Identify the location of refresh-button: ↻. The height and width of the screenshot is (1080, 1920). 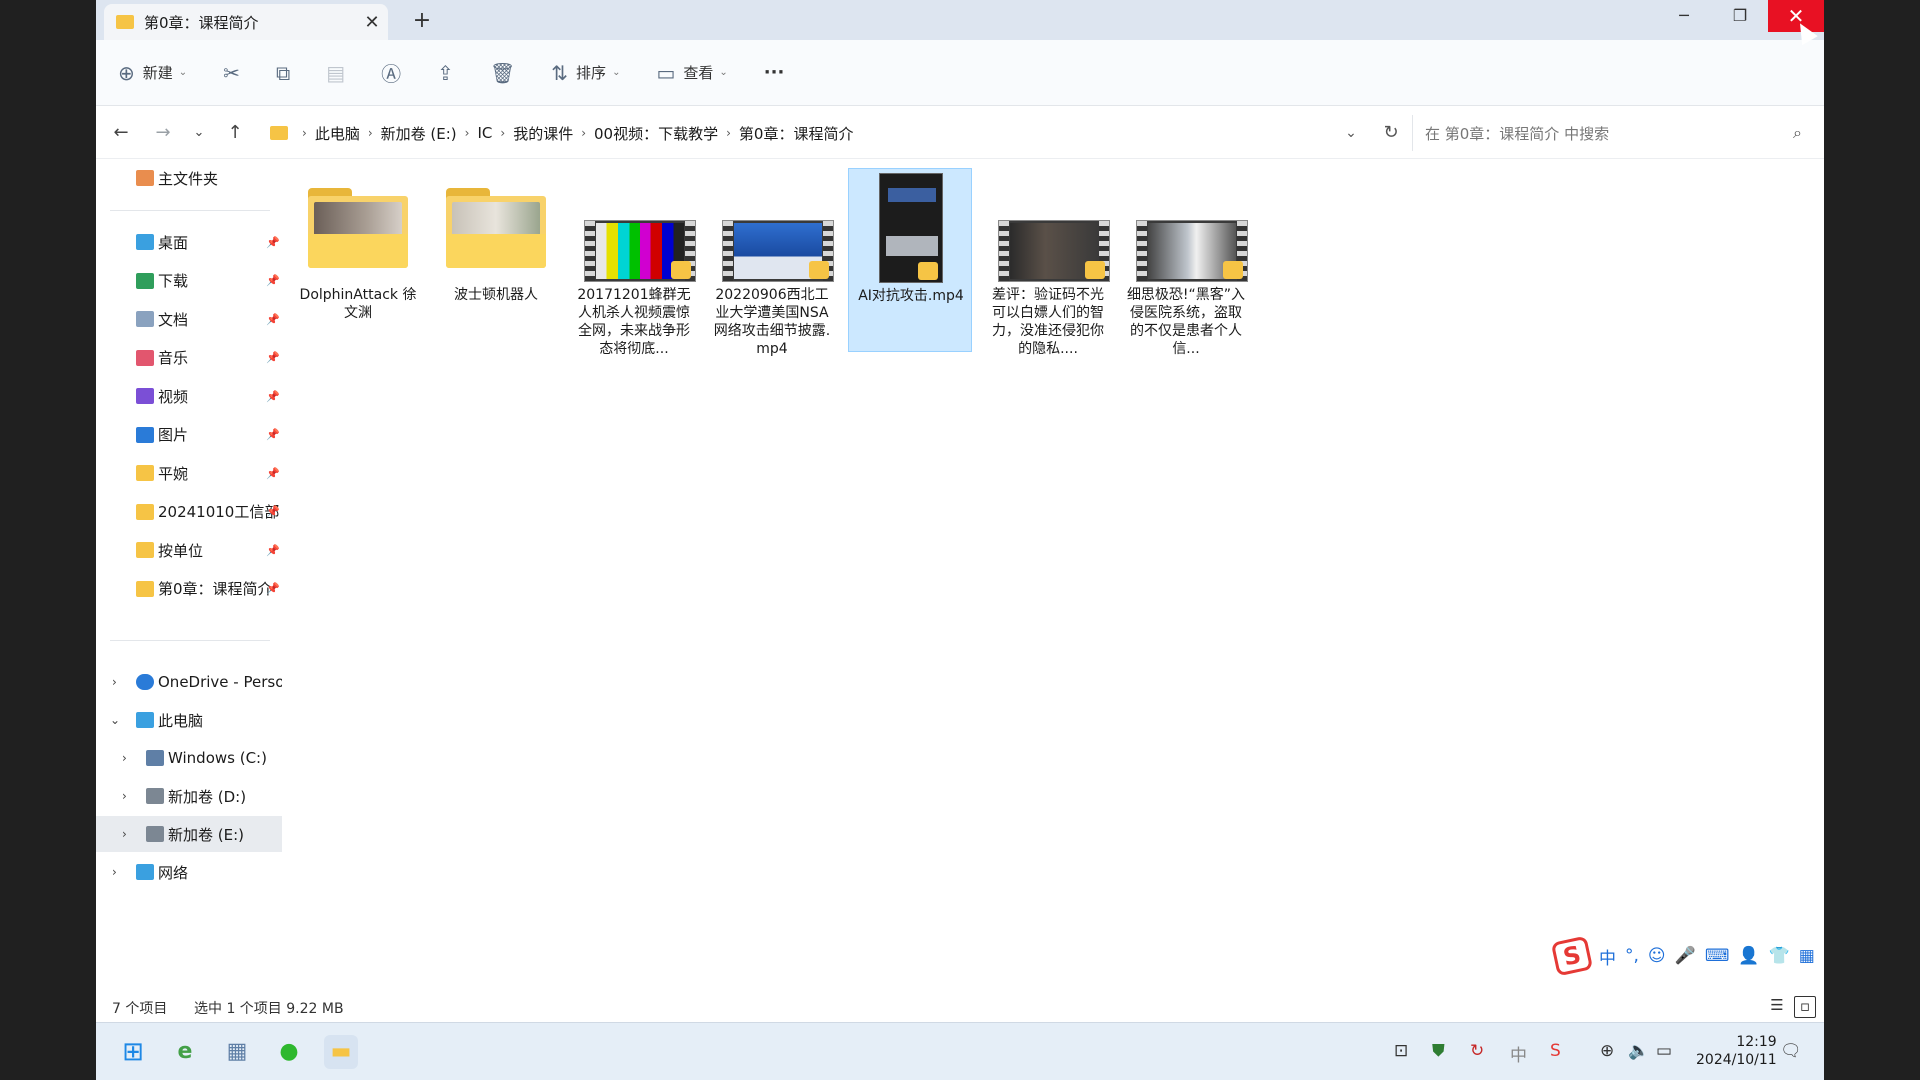
(1391, 133).